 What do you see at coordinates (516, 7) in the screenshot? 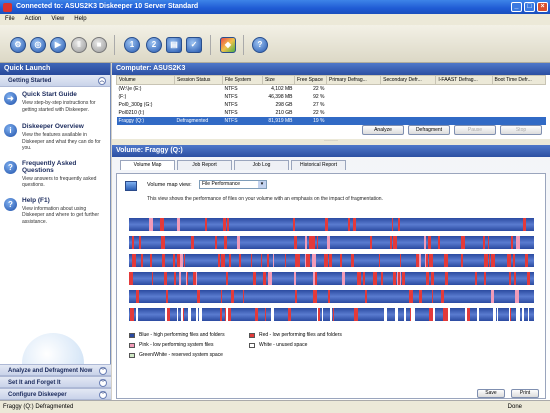
I see `minimize-button: _` at bounding box center [516, 7].